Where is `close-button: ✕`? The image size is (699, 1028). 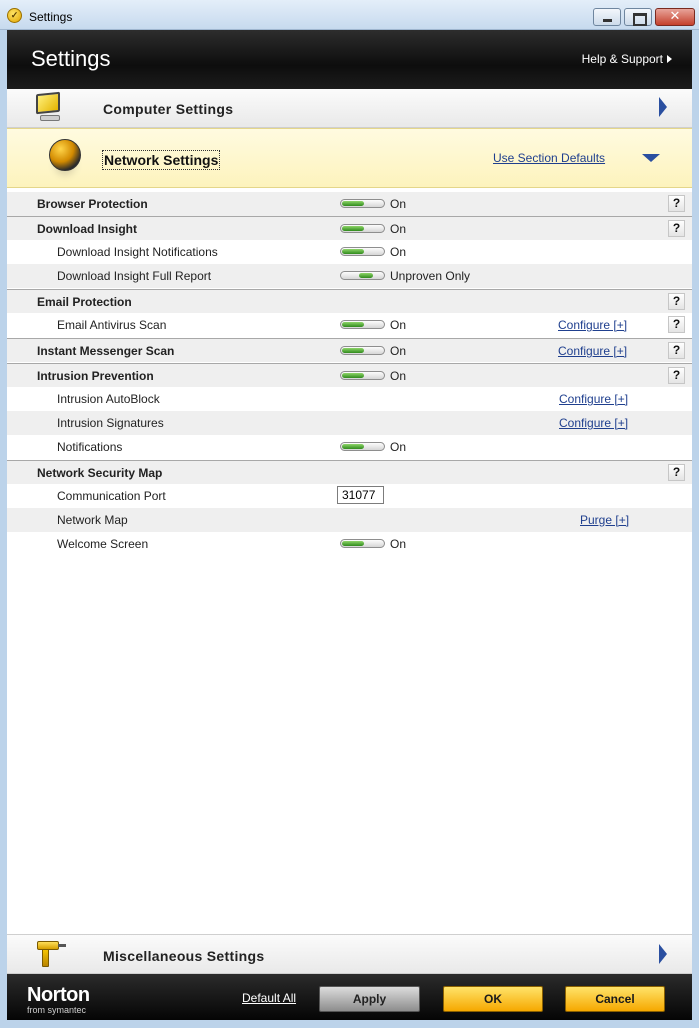
close-button: ✕ is located at coordinates (675, 17).